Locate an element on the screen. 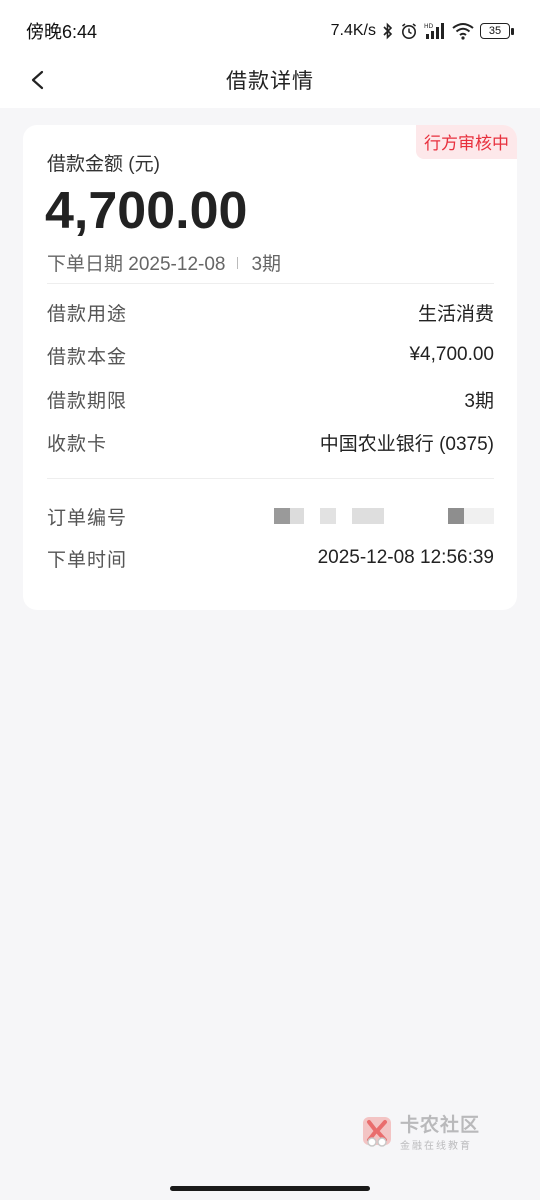  kanong-logo-icon is located at coordinates (377, 1132).